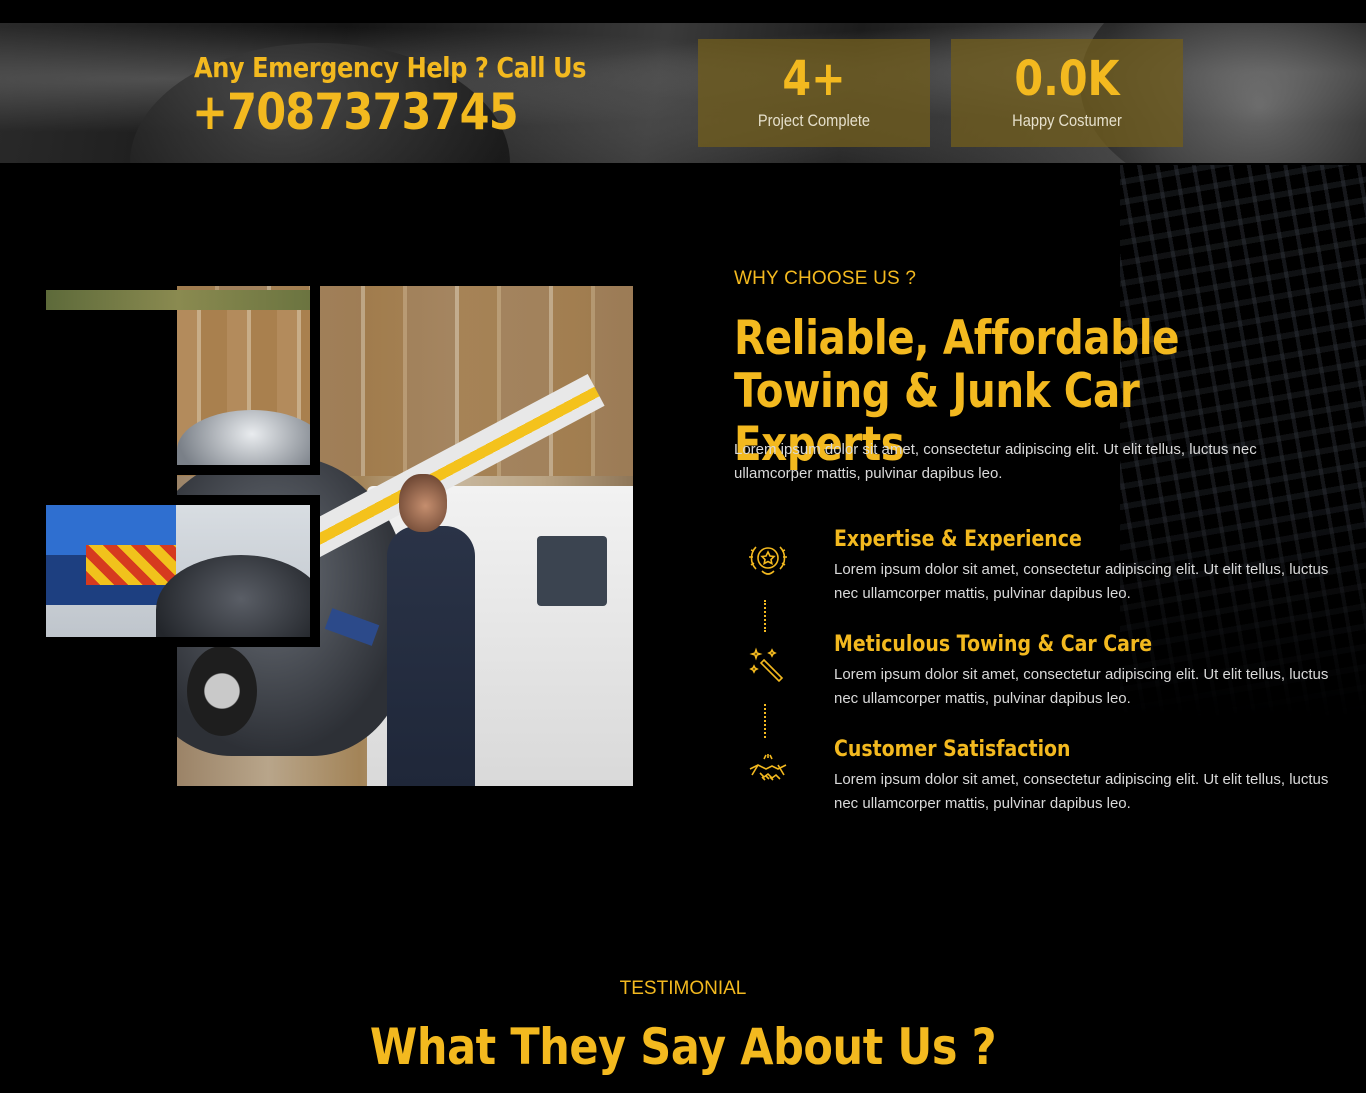 Image resolution: width=1366 pixels, height=1093 pixels. I want to click on stat-box-customers: 0.0K Happy Costumer, so click(1067, 93).